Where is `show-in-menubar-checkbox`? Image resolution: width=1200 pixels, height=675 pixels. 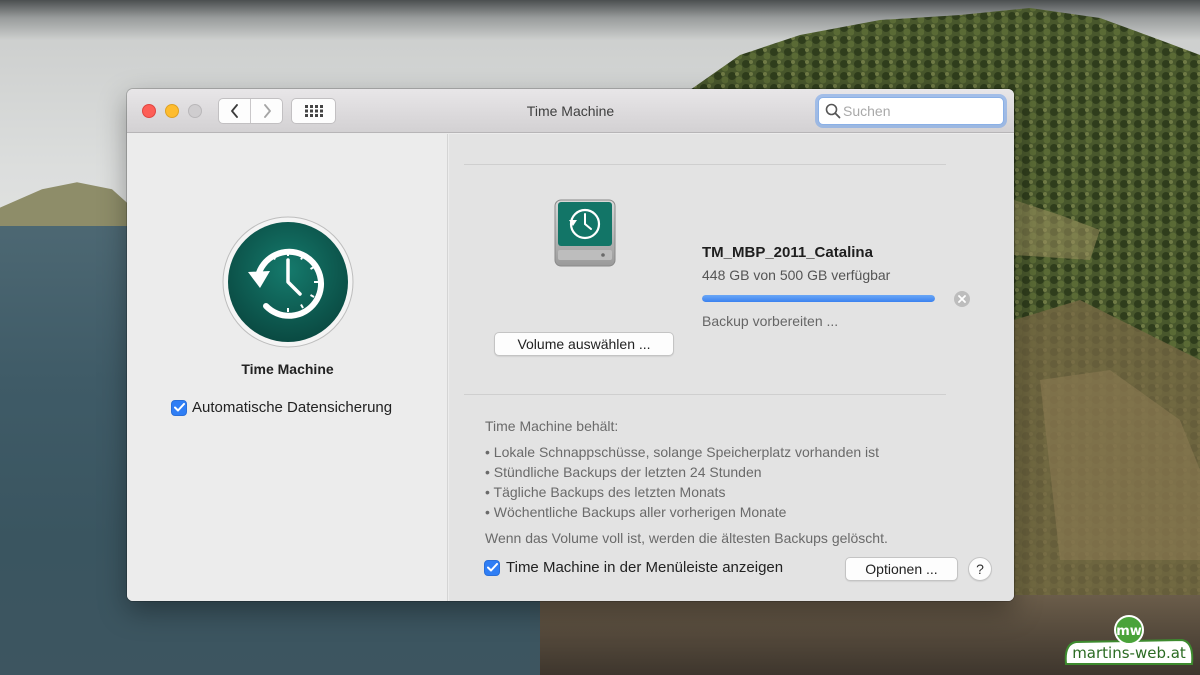
show-in-menubar-checkbox is located at coordinates (492, 567).